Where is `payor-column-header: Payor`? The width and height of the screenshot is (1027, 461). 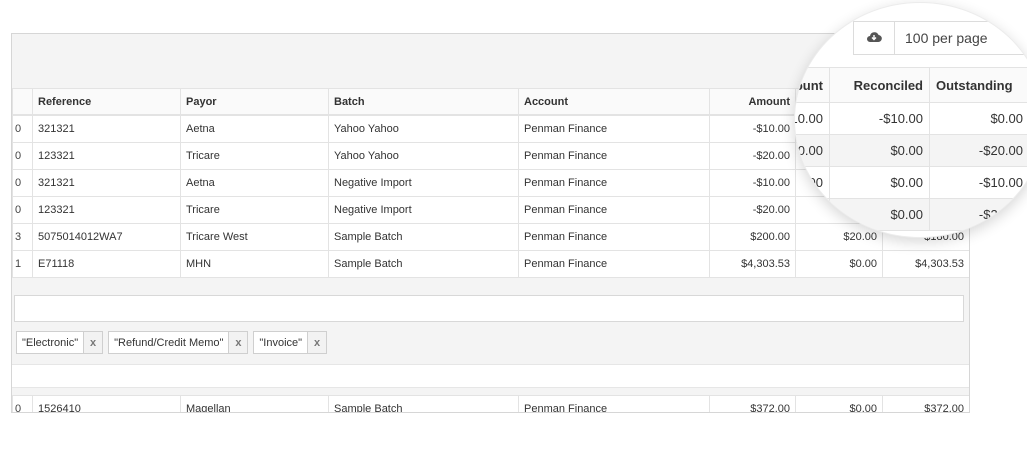
payor-column-header: Payor is located at coordinates (254, 101).